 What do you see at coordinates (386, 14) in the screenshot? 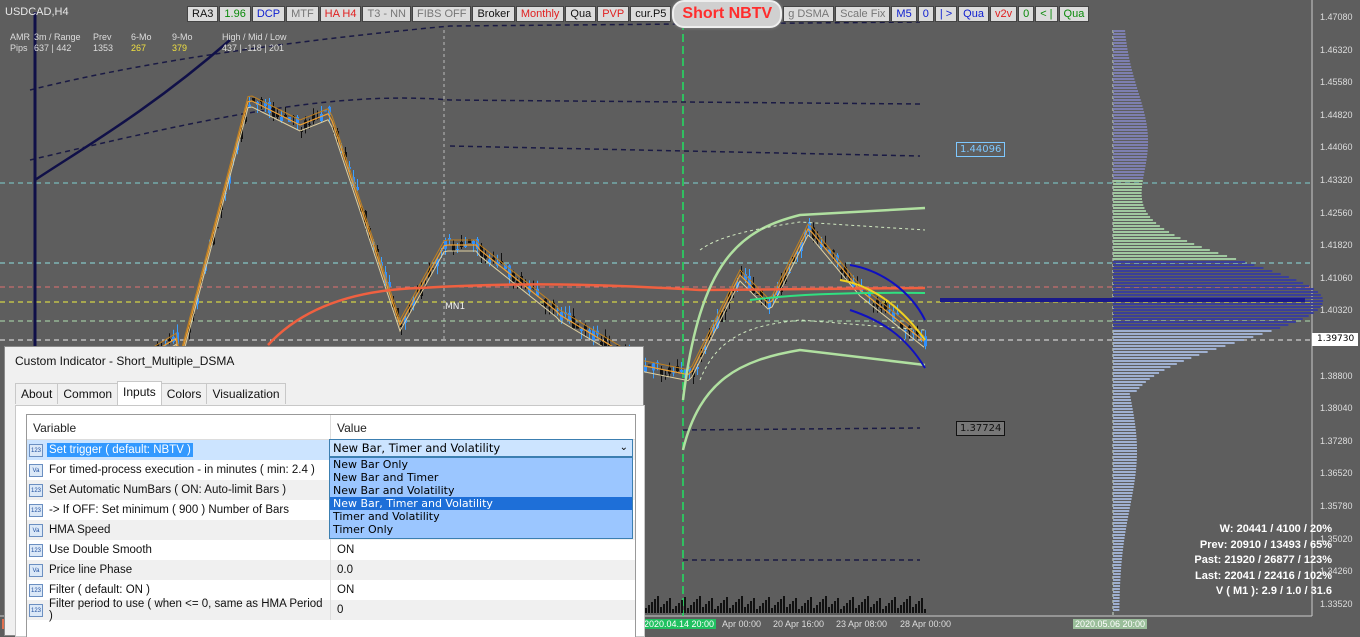
I see `toolbar-button: T3 - NN` at bounding box center [386, 14].